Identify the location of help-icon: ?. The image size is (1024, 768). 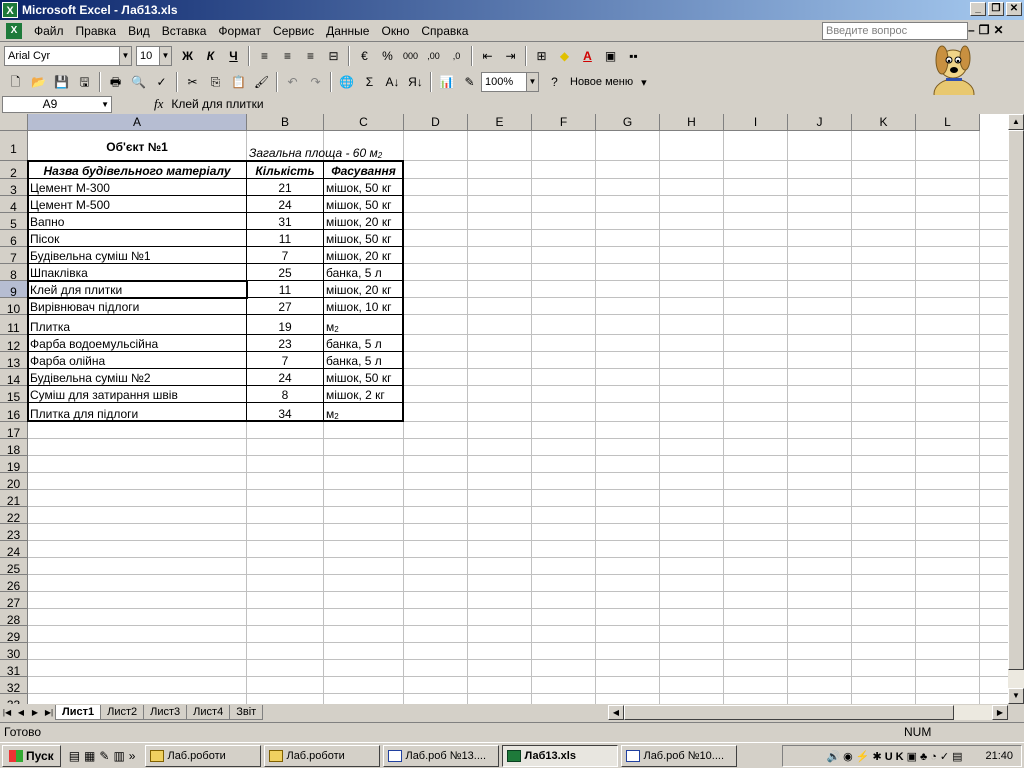
(554, 82).